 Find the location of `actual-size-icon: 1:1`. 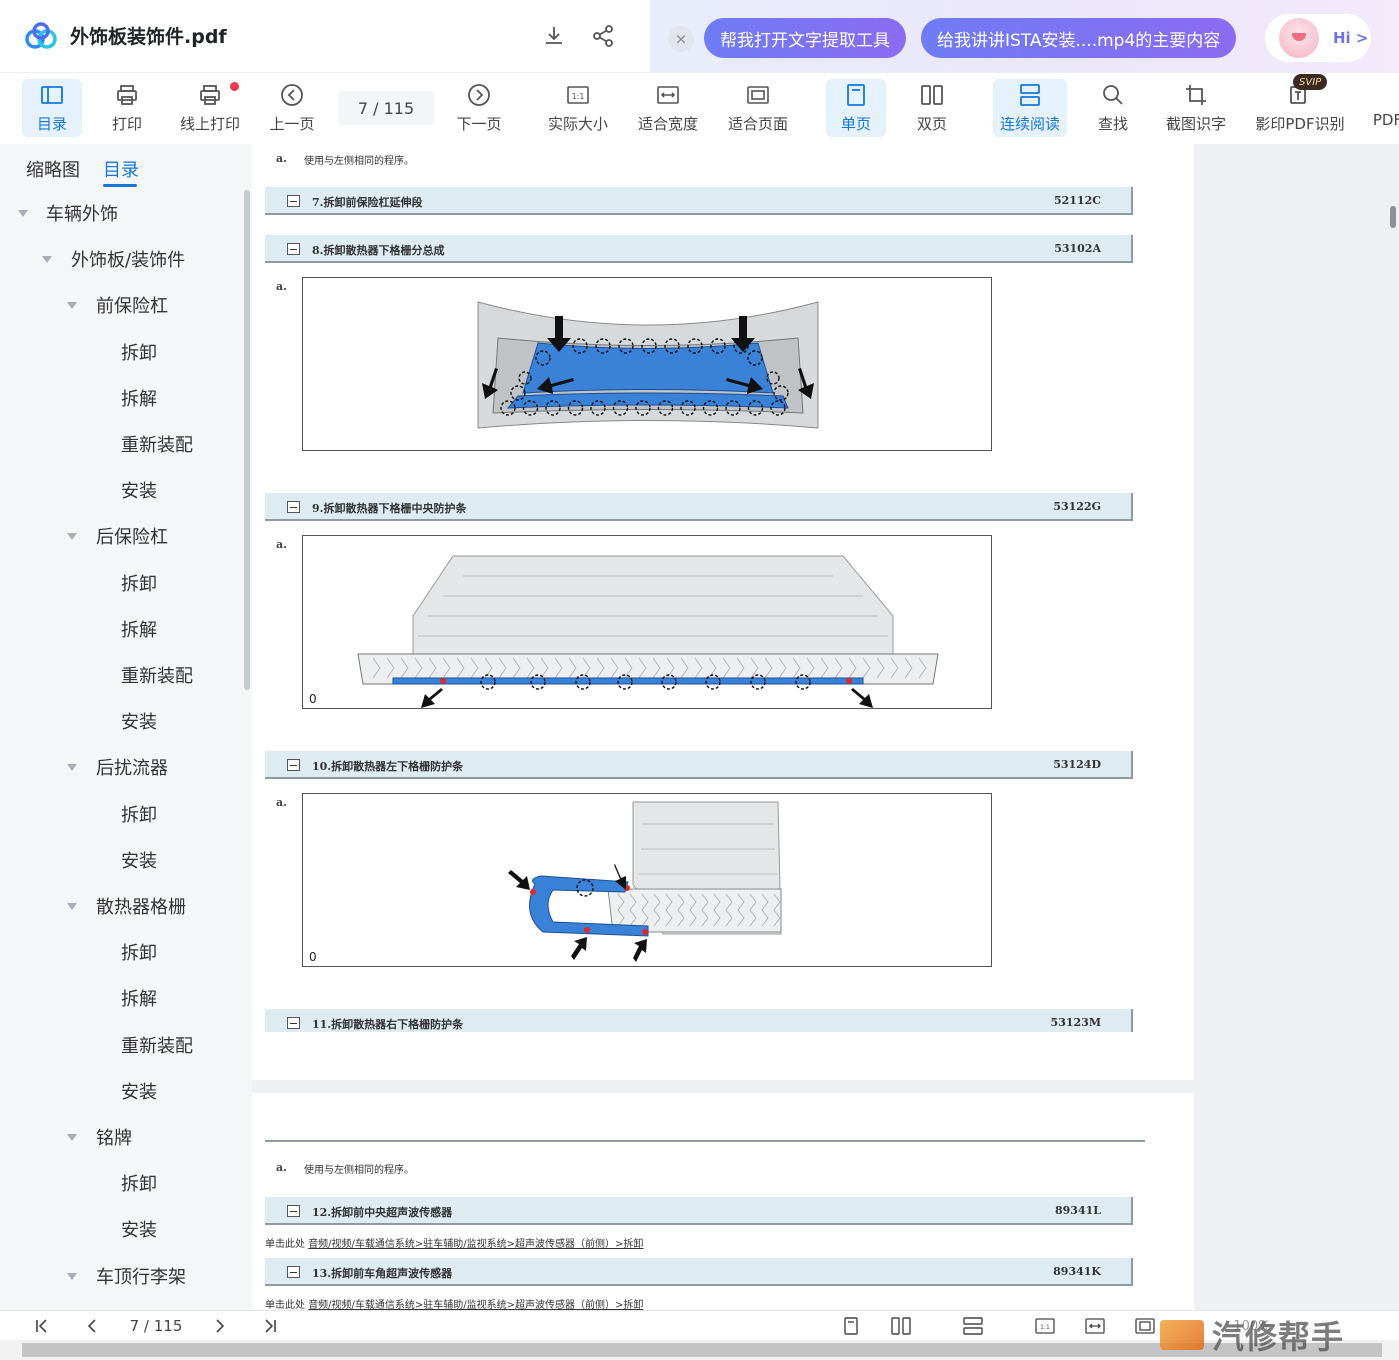

actual-size-icon: 1:1 is located at coordinates (578, 95).